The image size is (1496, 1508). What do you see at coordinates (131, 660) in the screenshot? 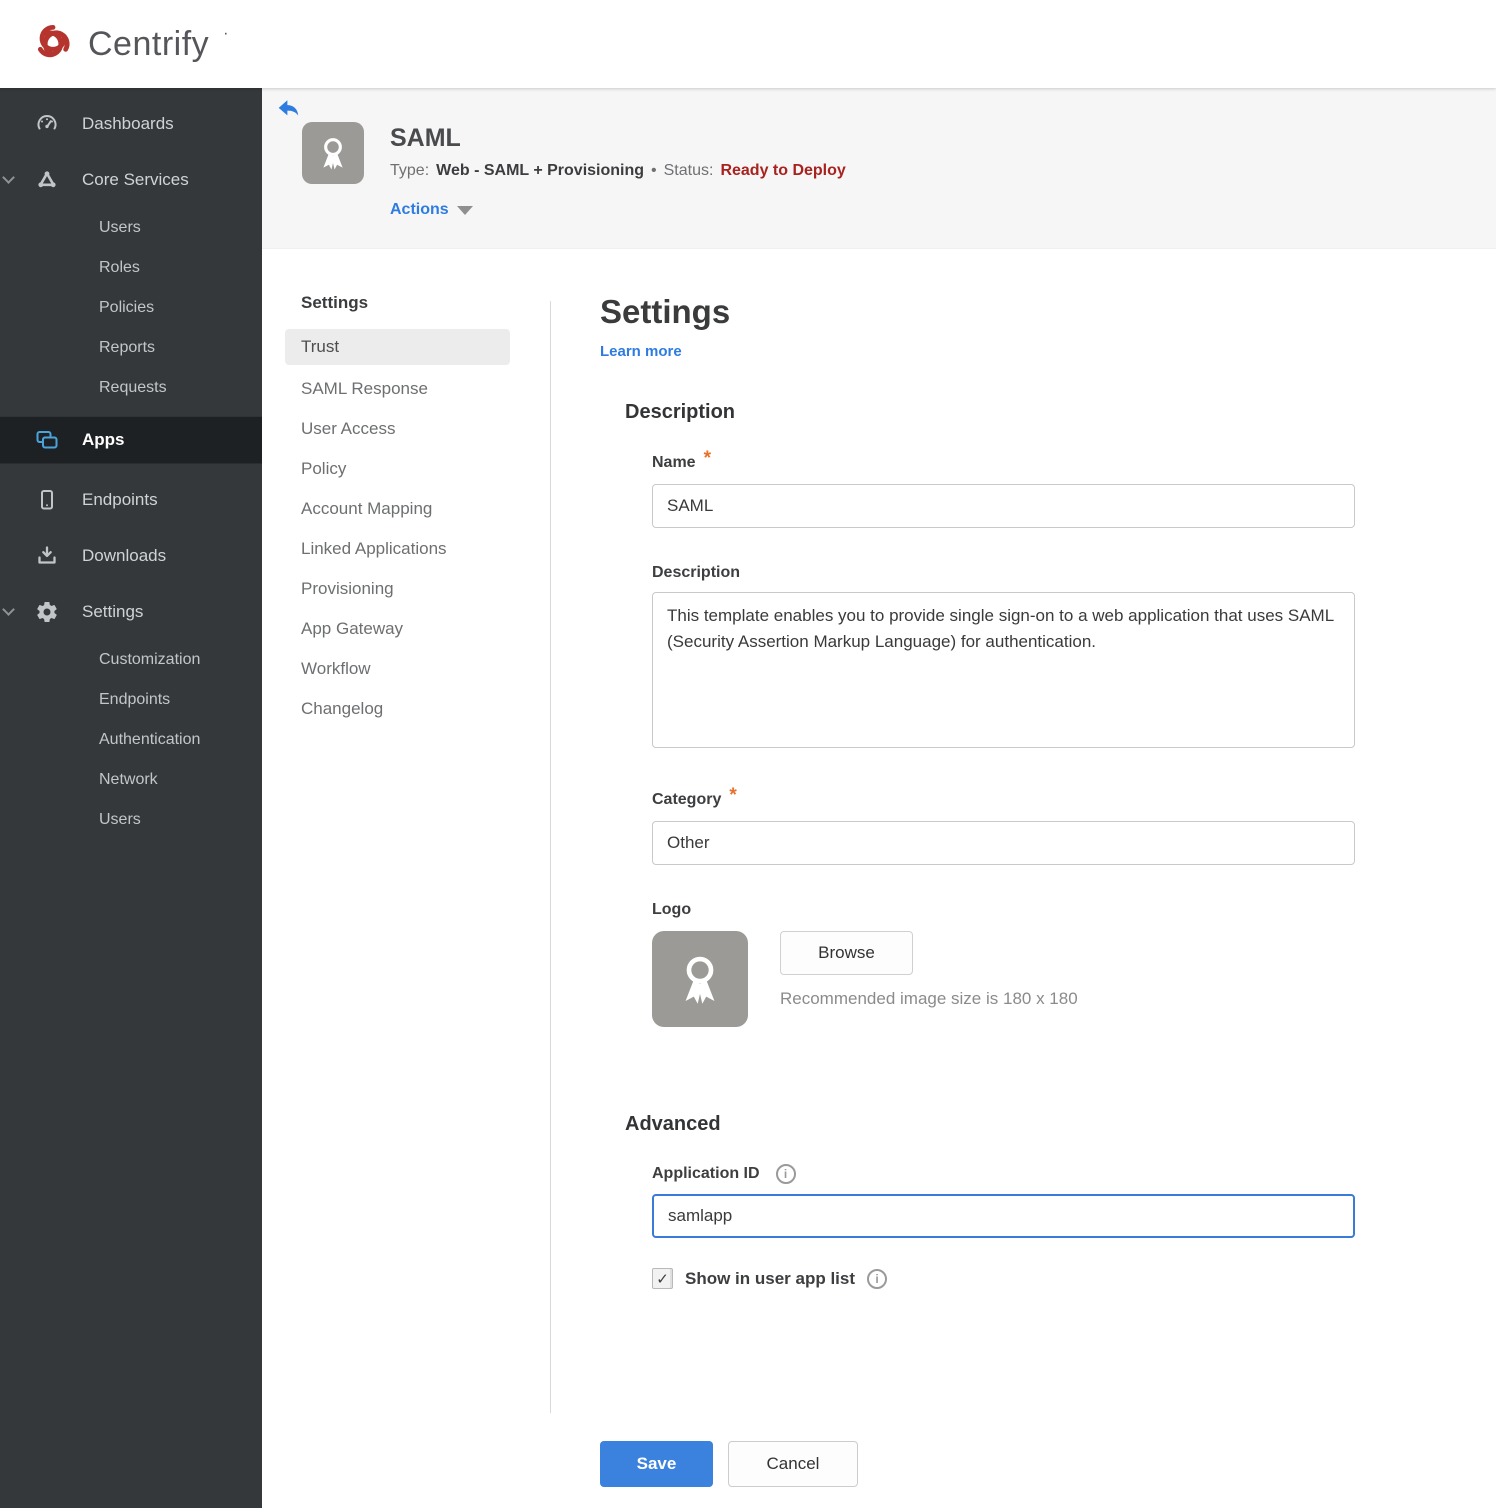
I see `sidebar-item-customization: Customization` at bounding box center [131, 660].